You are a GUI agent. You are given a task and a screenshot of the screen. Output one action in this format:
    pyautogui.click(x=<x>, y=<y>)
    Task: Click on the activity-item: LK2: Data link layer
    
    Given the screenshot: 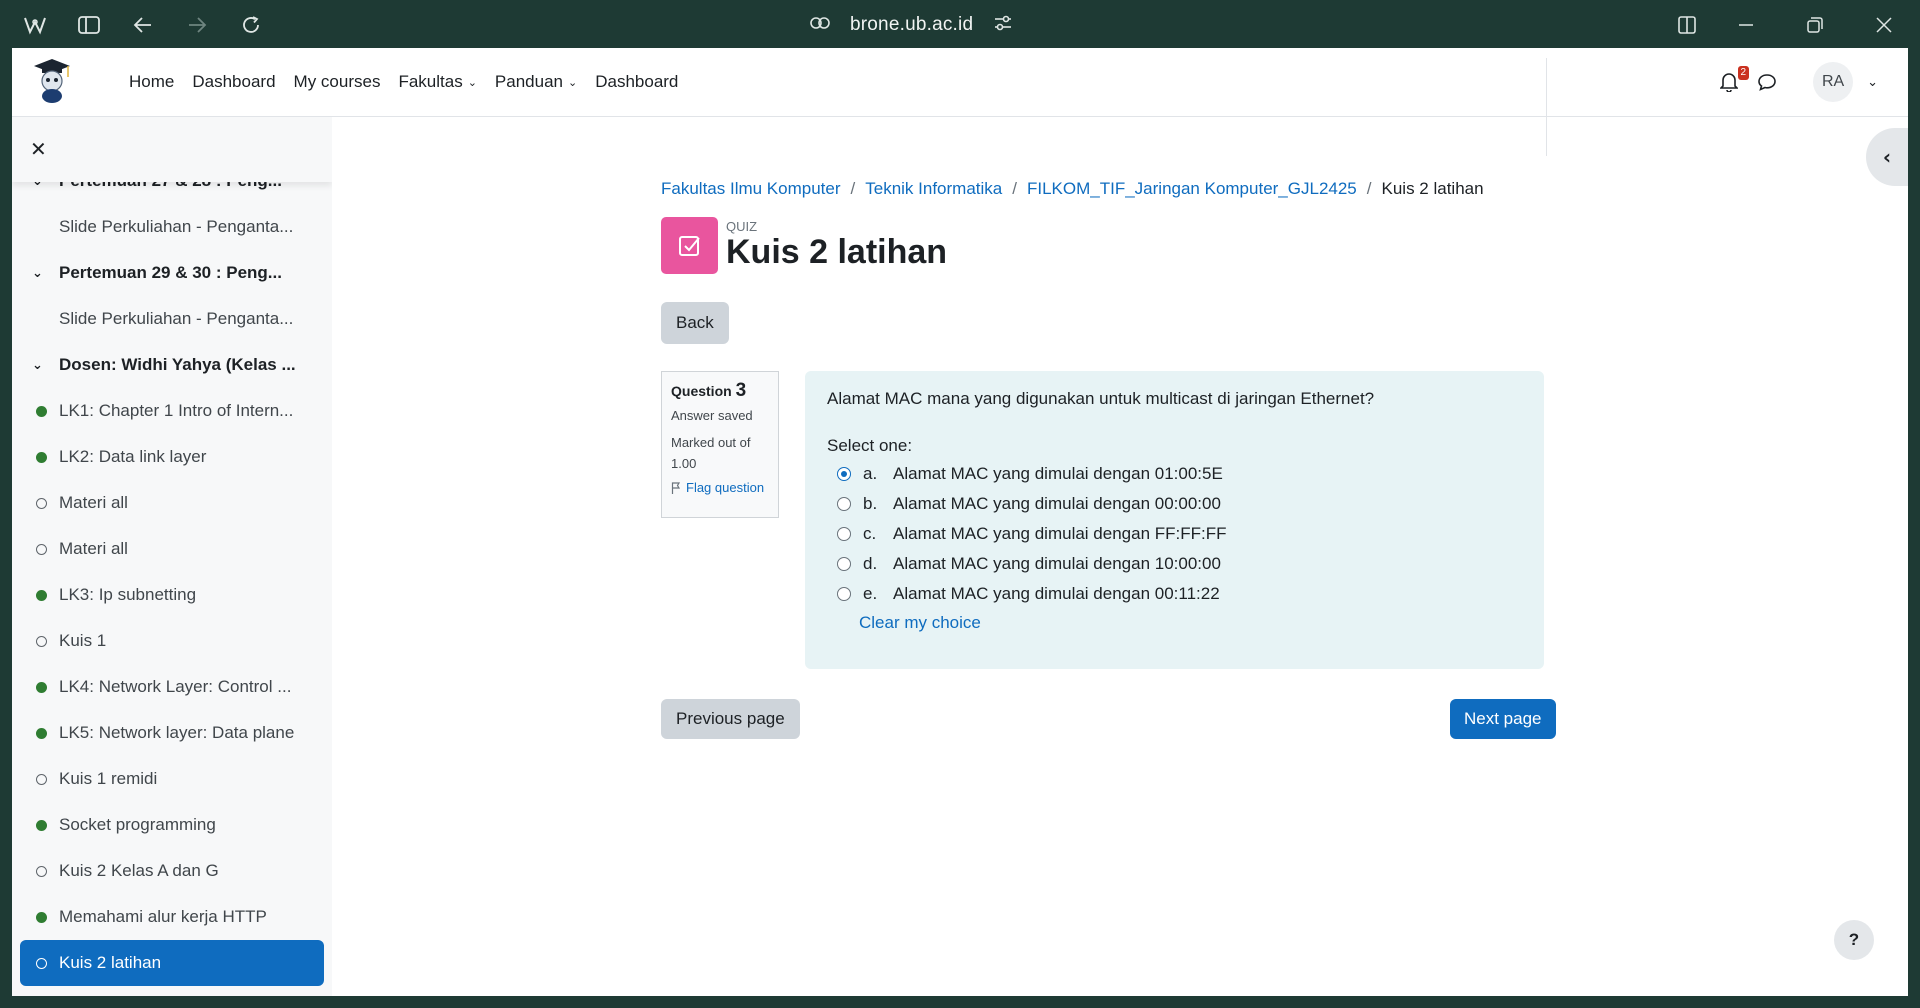 What is the action you would take?
    pyautogui.click(x=172, y=457)
    